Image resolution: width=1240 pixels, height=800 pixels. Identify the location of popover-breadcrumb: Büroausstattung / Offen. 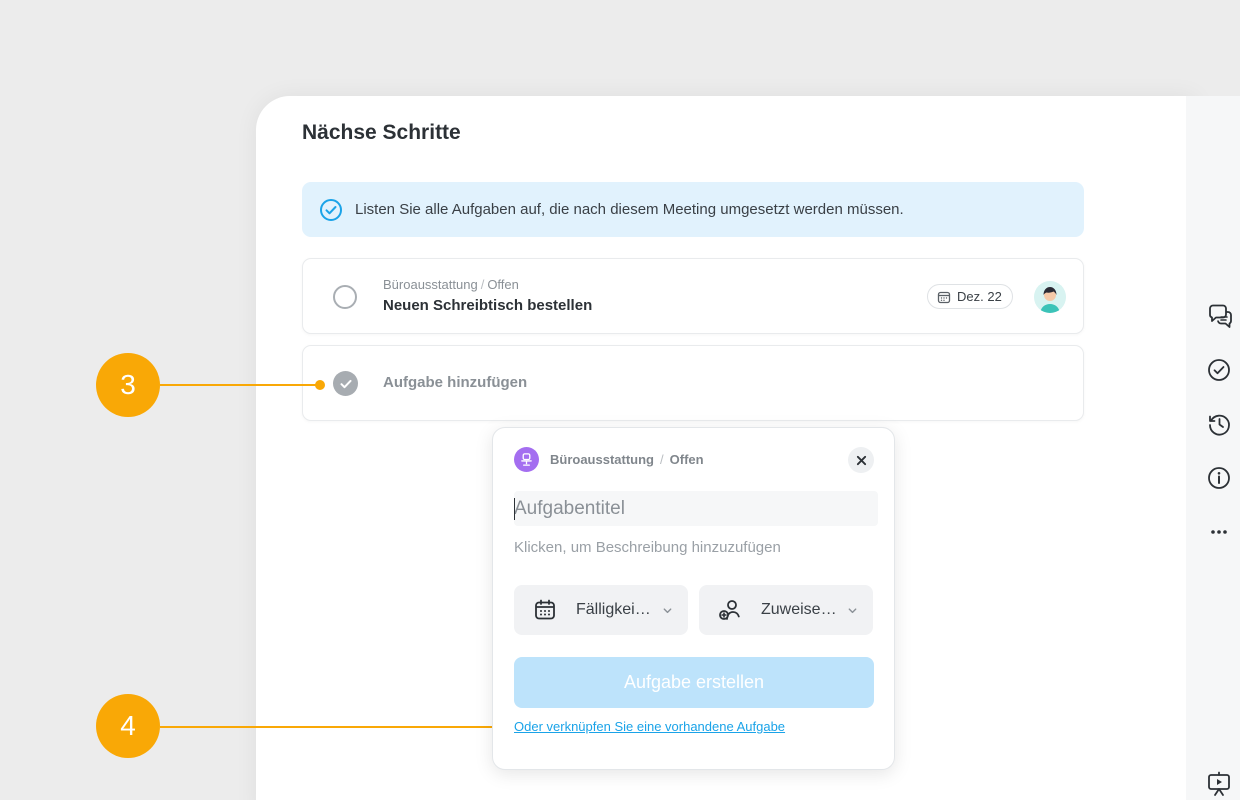
(609, 459).